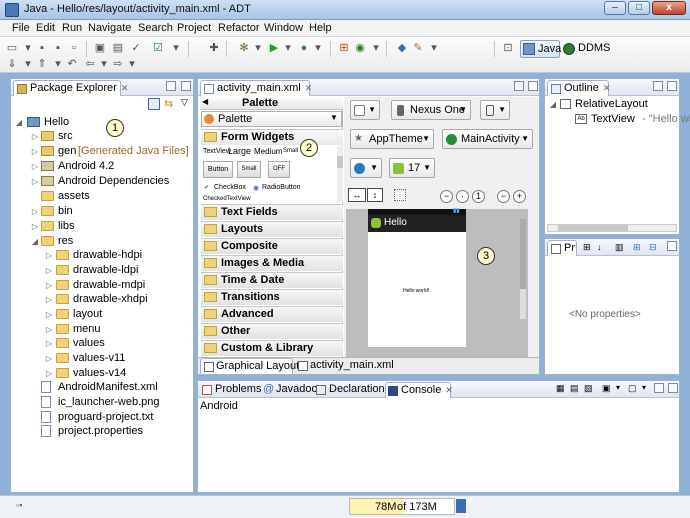  Describe the element at coordinates (606, 388) in the screenshot. I see `display-console-icon: ▣` at that location.